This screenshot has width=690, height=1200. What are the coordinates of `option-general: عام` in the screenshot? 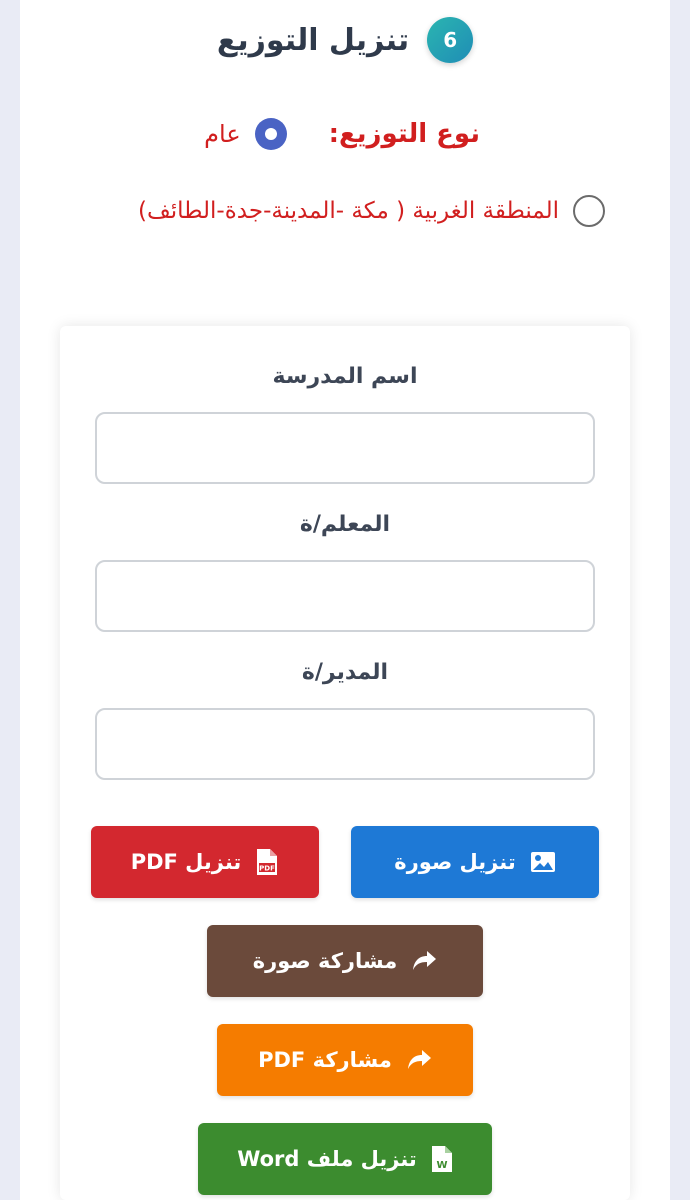 It's located at (245, 134).